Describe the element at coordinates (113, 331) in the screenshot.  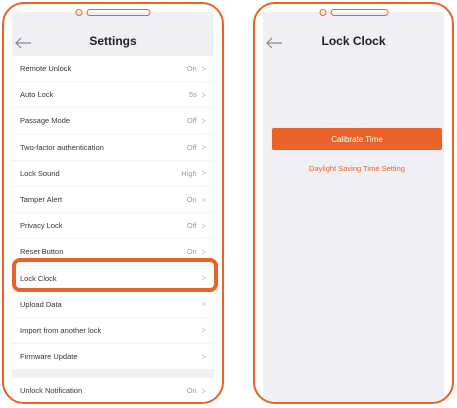
I see `settings-row-import: Import from another lock >` at that location.